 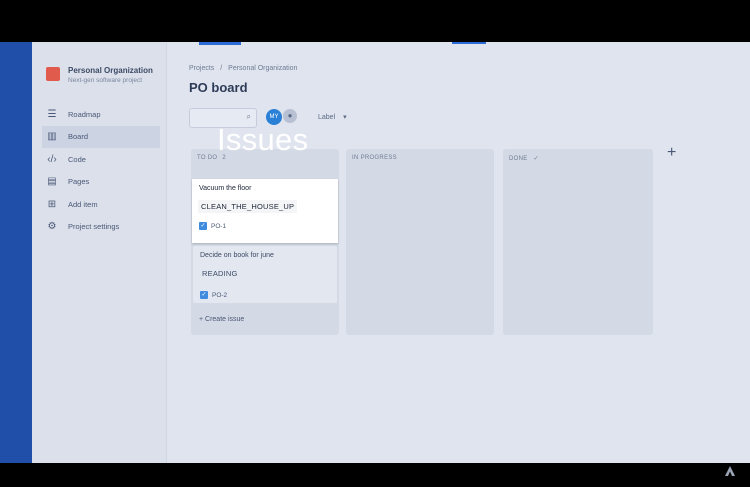 I want to click on code-icon: ‹/›, so click(x=52, y=159).